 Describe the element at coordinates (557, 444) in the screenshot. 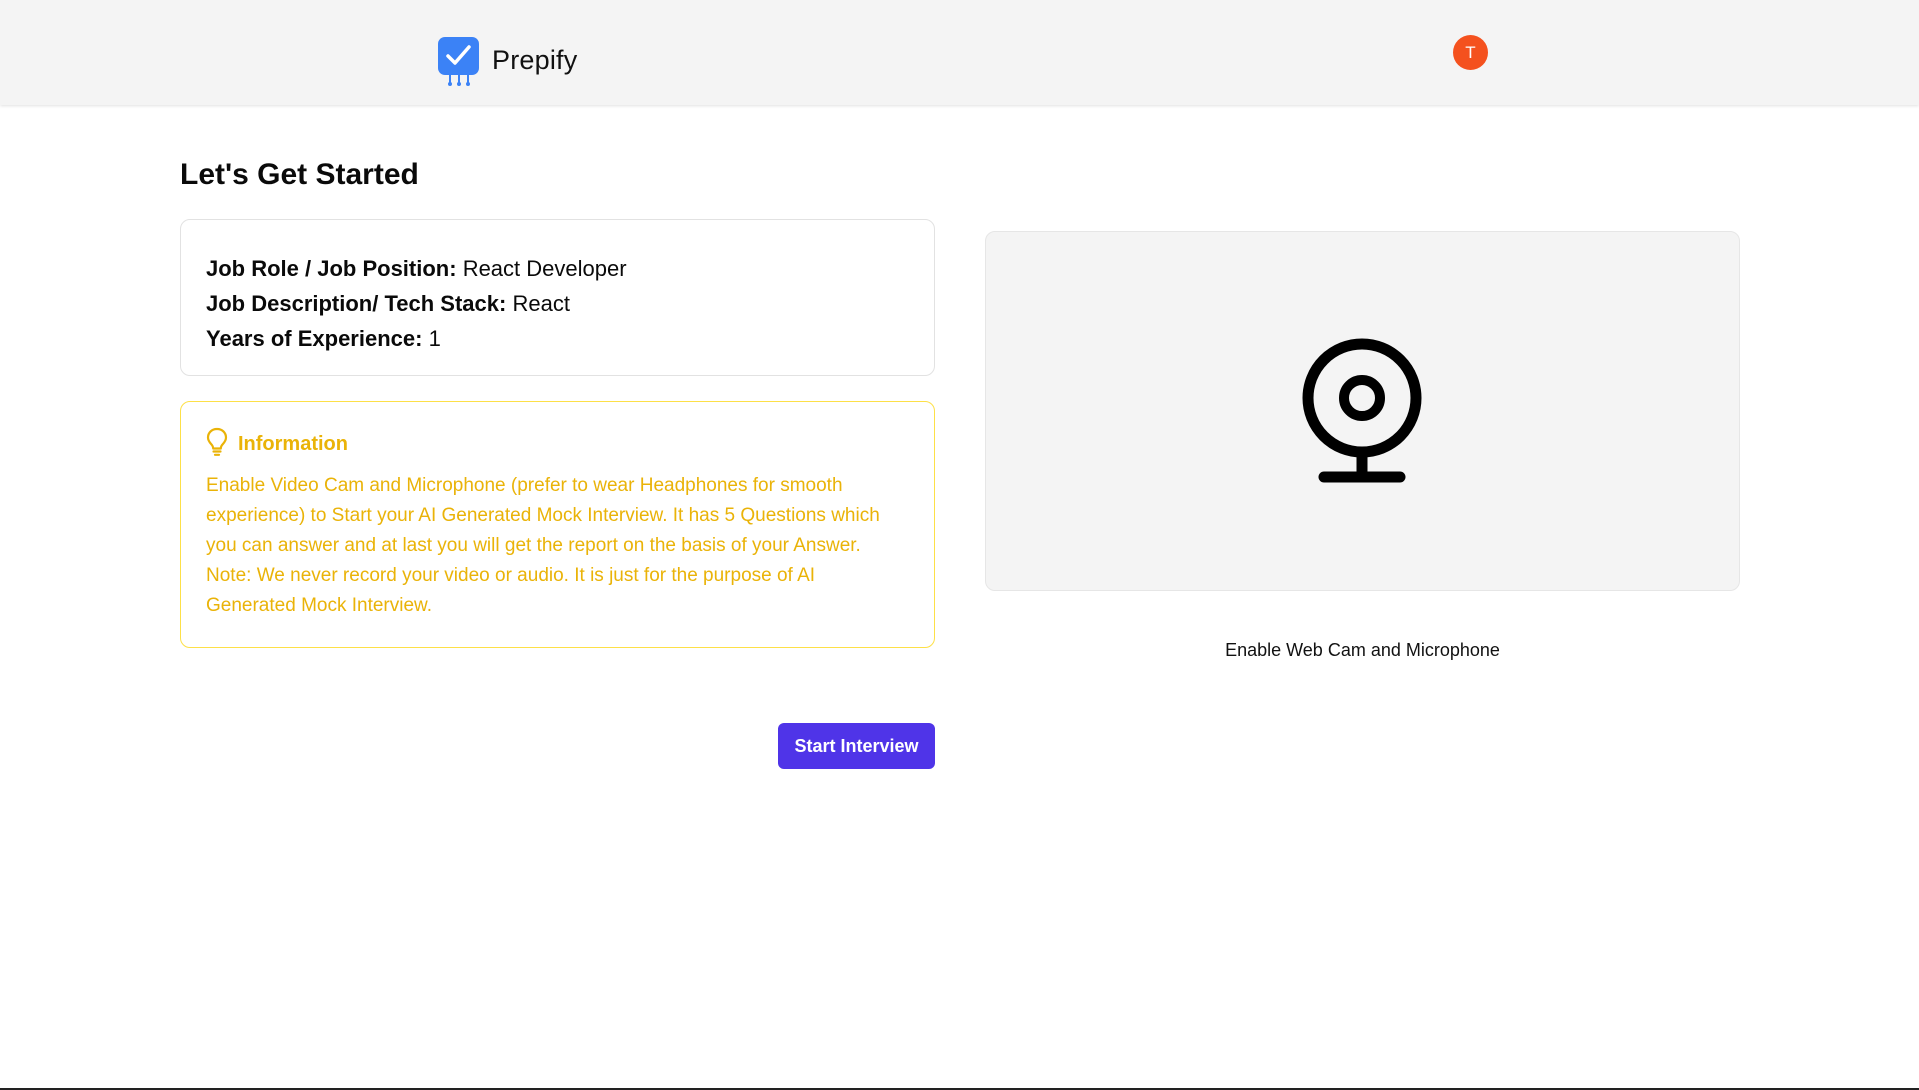

I see `information-header: Information` at that location.